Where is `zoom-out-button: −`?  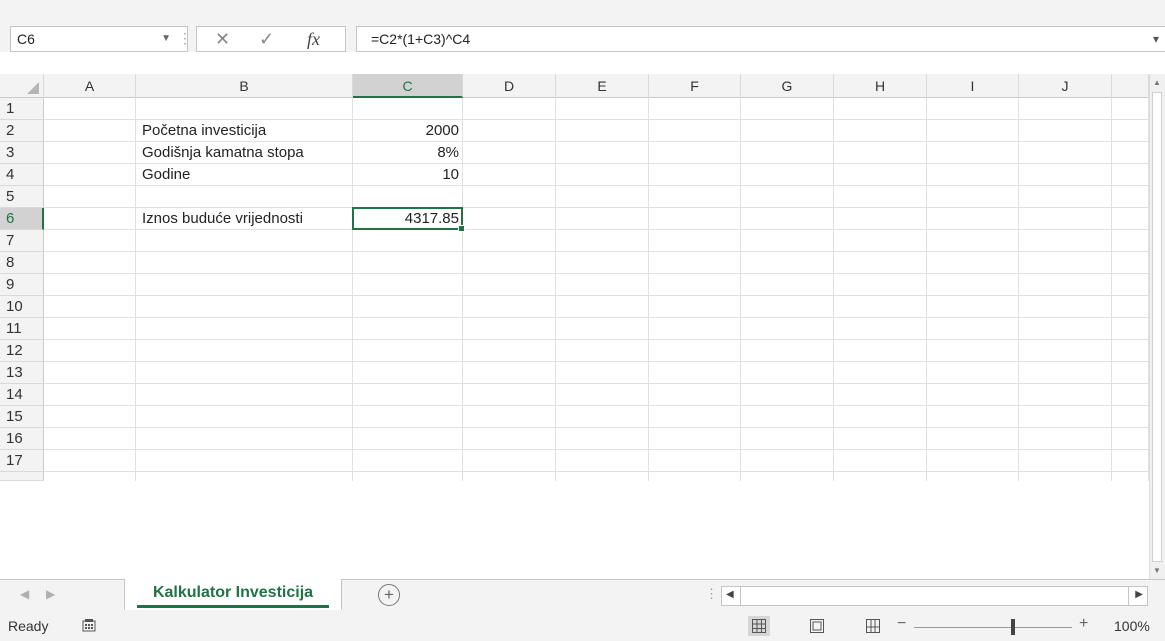
zoom-out-button: − is located at coordinates (901, 624).